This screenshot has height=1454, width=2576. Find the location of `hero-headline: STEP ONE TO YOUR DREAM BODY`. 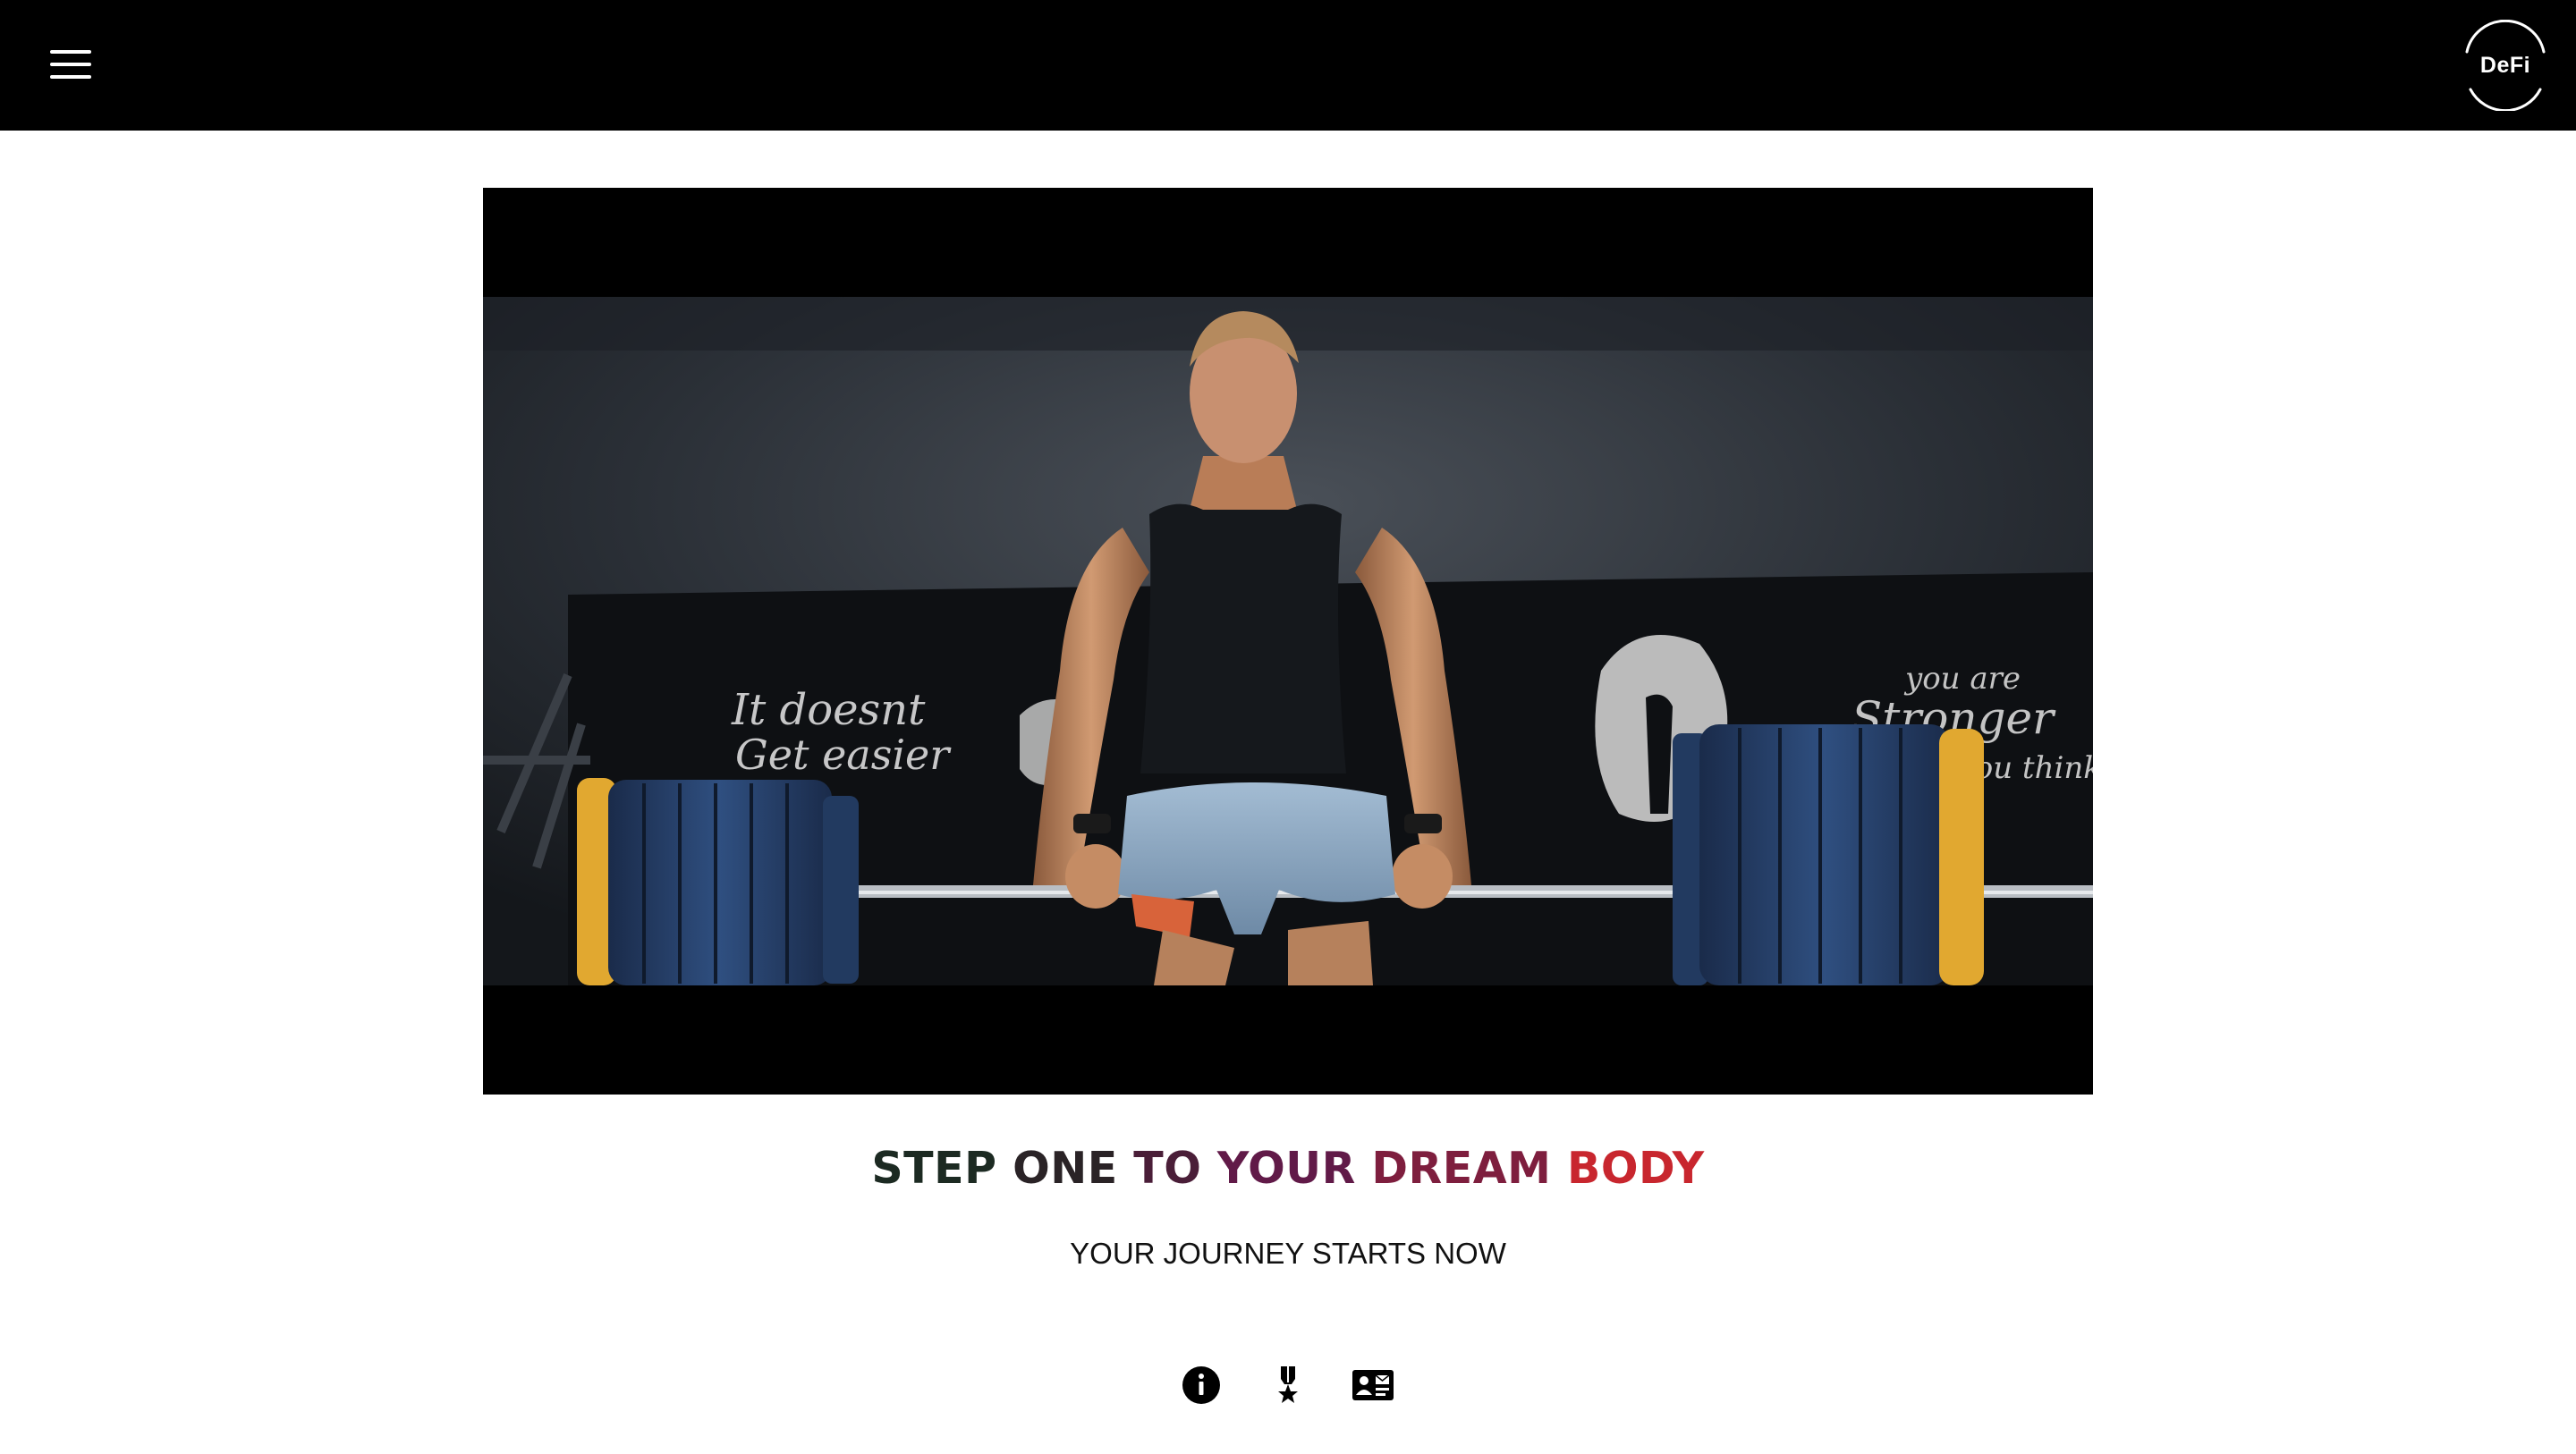

hero-headline: STEP ONE TO YOUR DREAM BODY is located at coordinates (1288, 1168).